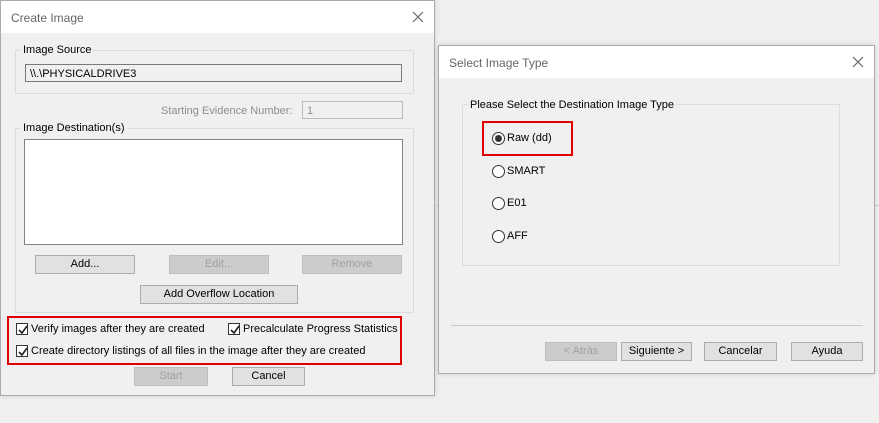 The image size is (879, 423). Describe the element at coordinates (268, 376) in the screenshot. I see `cancel-button: Cancel` at that location.